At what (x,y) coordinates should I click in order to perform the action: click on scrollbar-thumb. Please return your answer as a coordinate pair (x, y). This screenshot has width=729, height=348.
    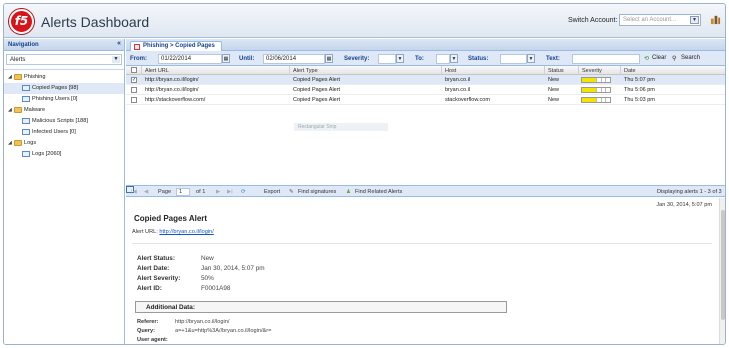
    Looking at the image, I should click on (723, 265).